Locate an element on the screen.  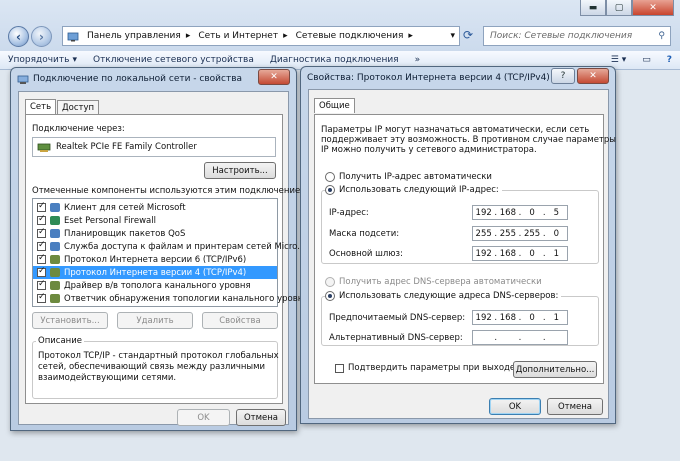
back-button: ‹ is located at coordinates (18, 36).